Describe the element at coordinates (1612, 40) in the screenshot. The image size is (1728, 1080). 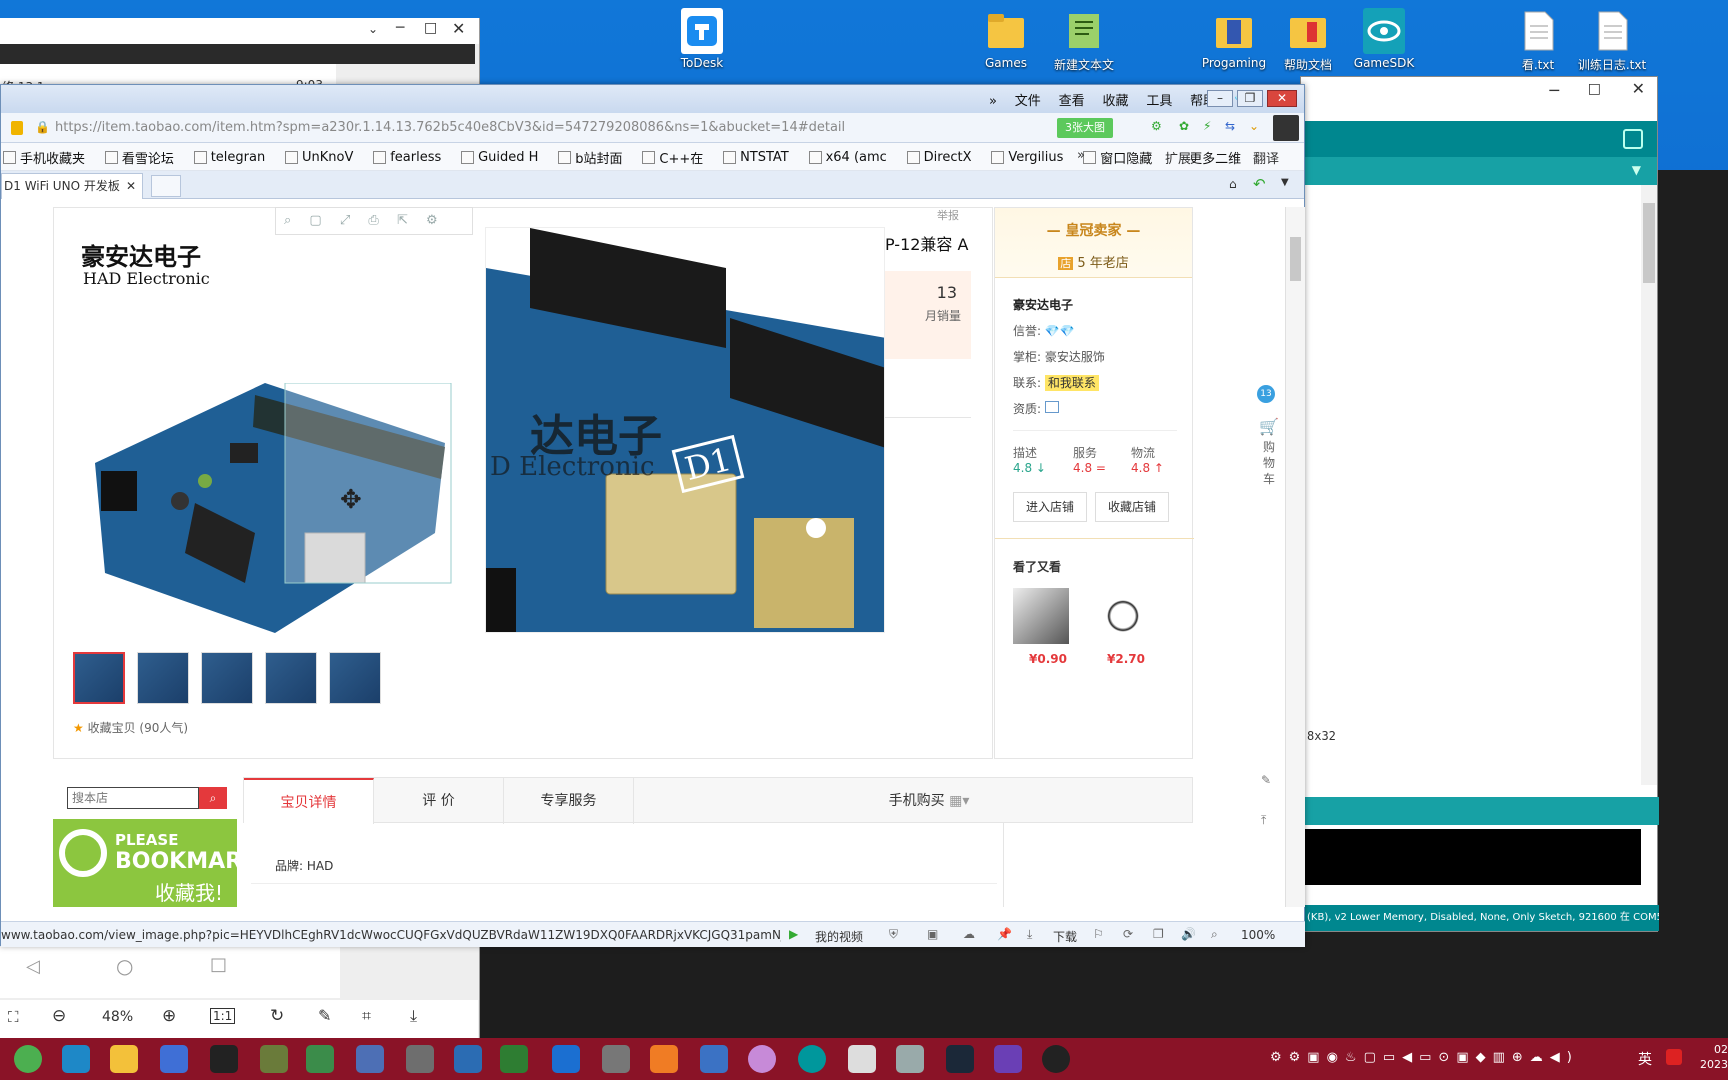
I see `desktop-icon-training-log: 训练日志.txt` at that location.